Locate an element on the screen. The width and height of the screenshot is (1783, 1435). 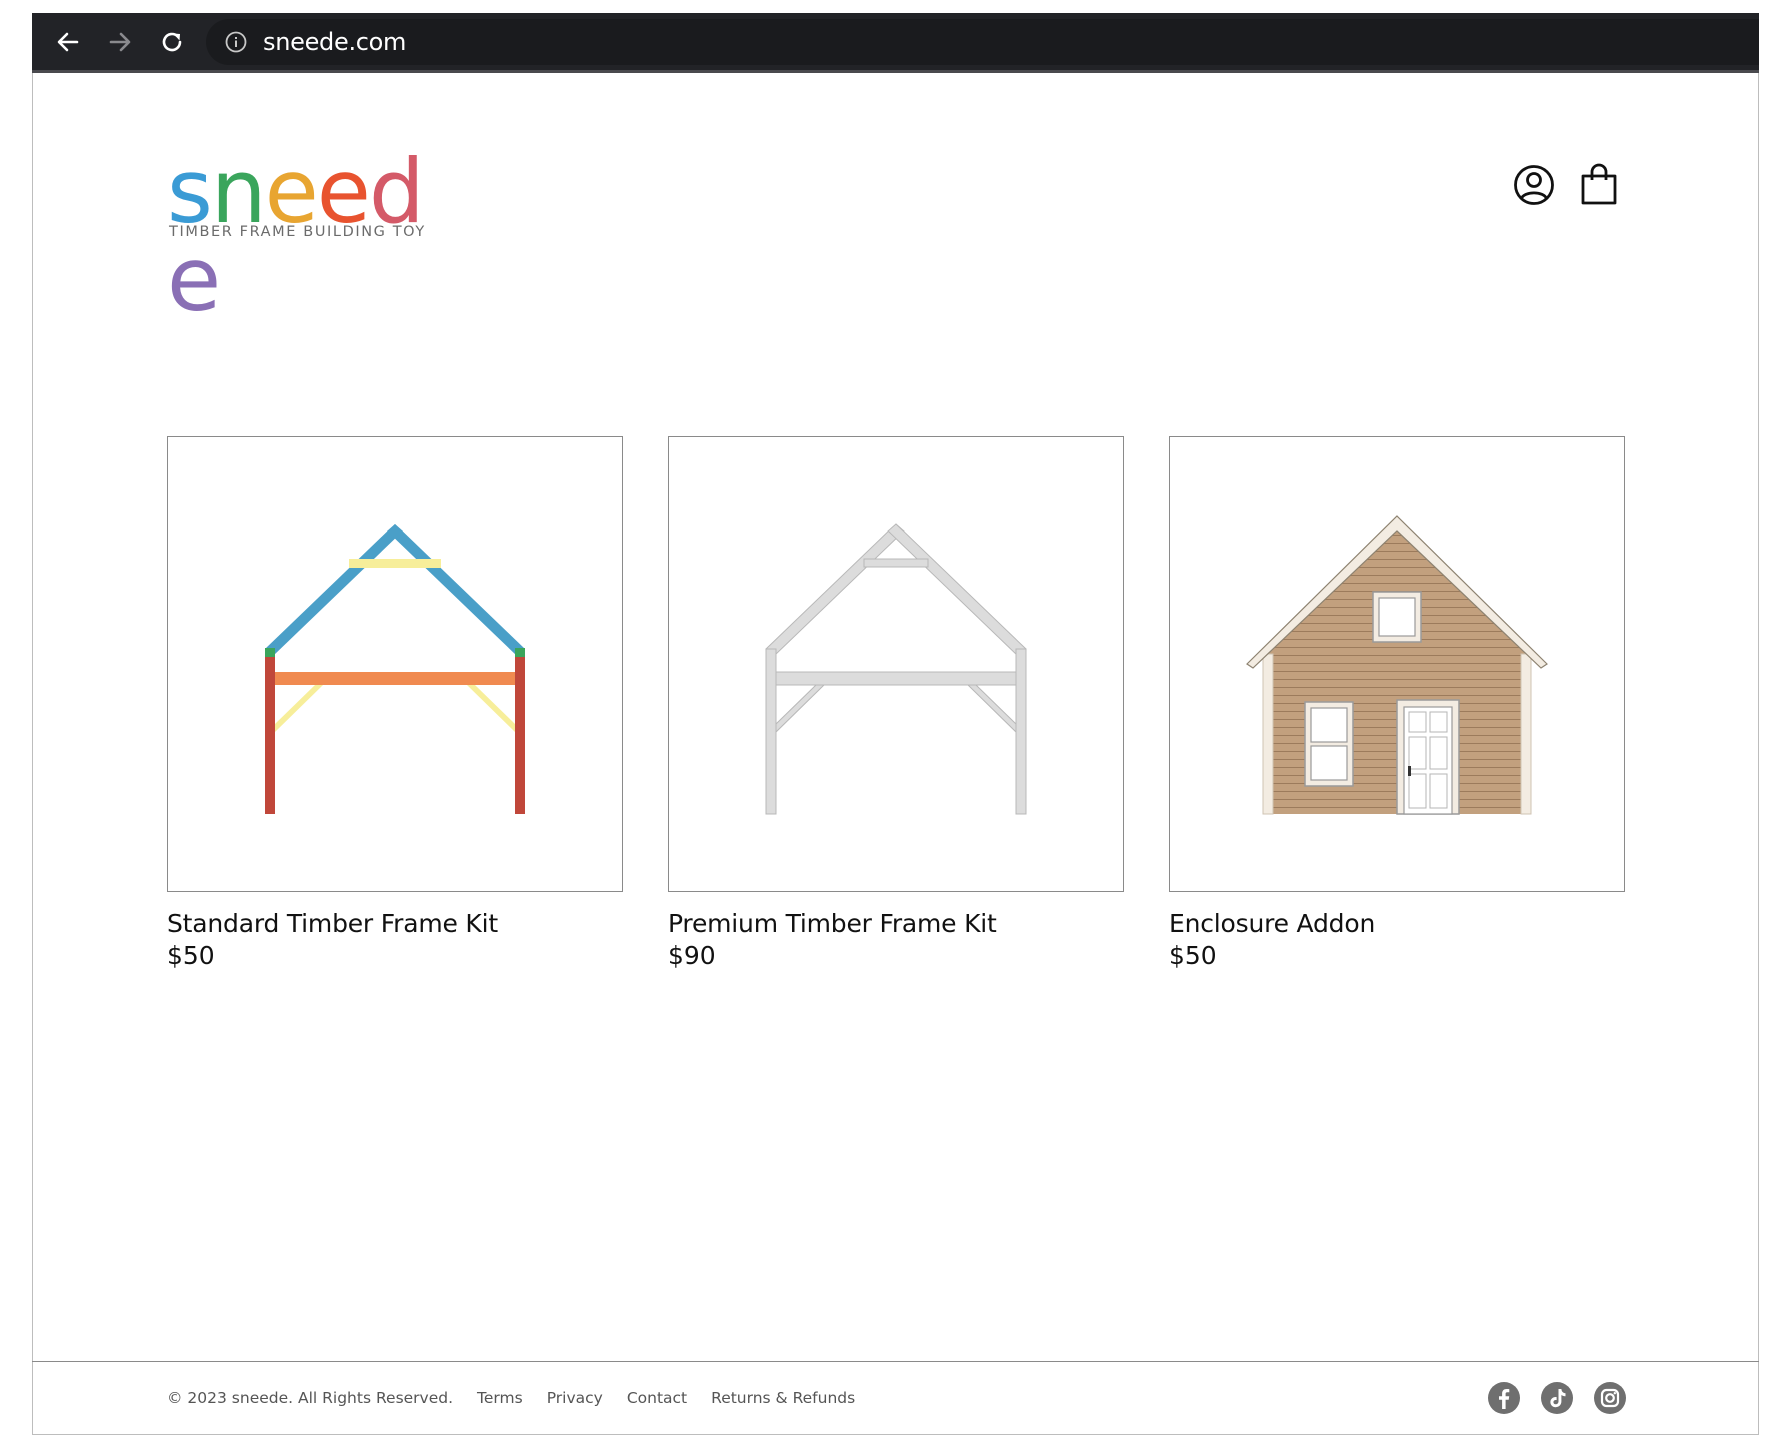
tiktok-icon is located at coordinates (1557, 1398).